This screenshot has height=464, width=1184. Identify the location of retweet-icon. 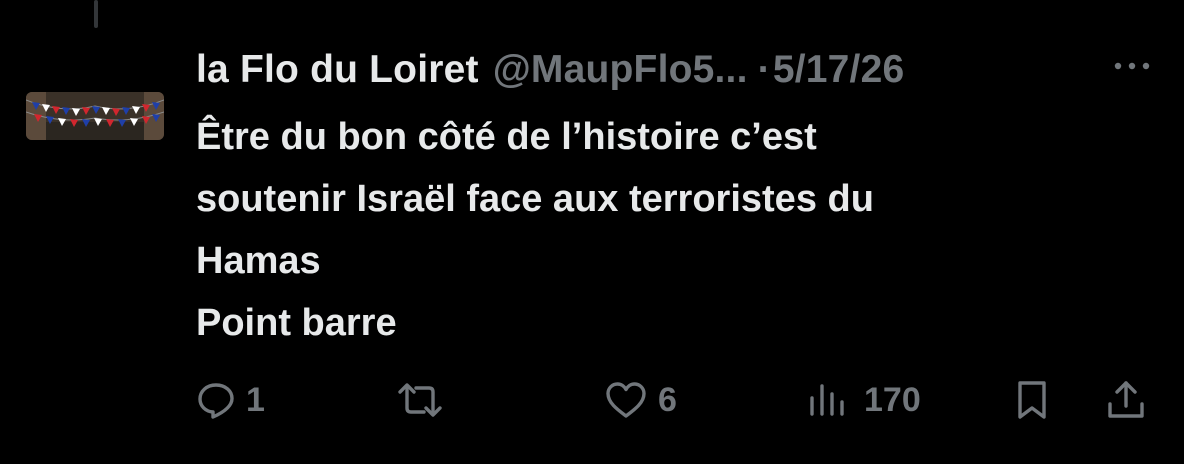
(420, 400).